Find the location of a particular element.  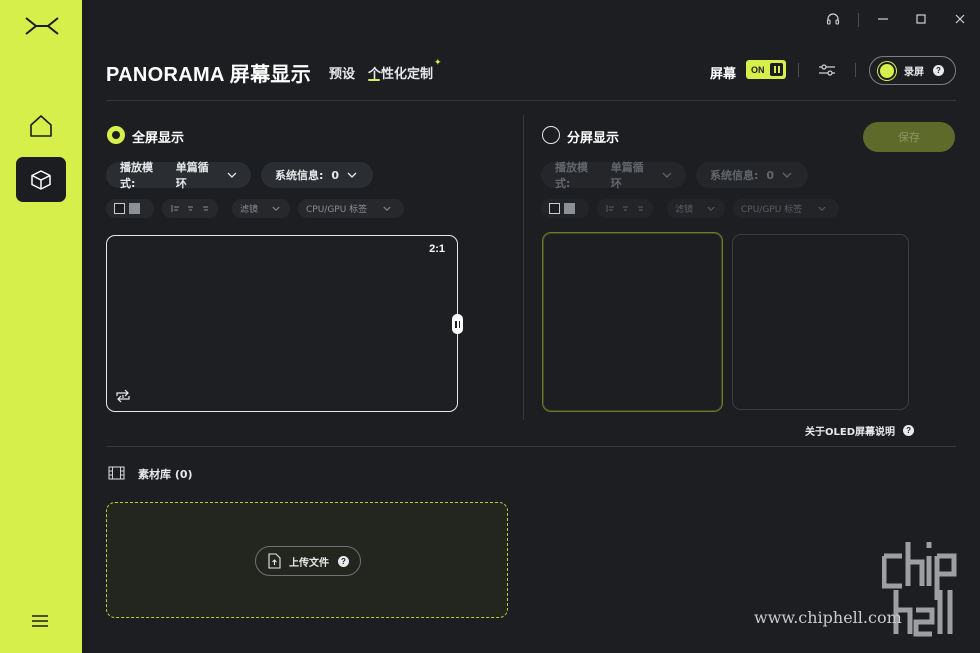

fullscreen-radio is located at coordinates (116, 135).